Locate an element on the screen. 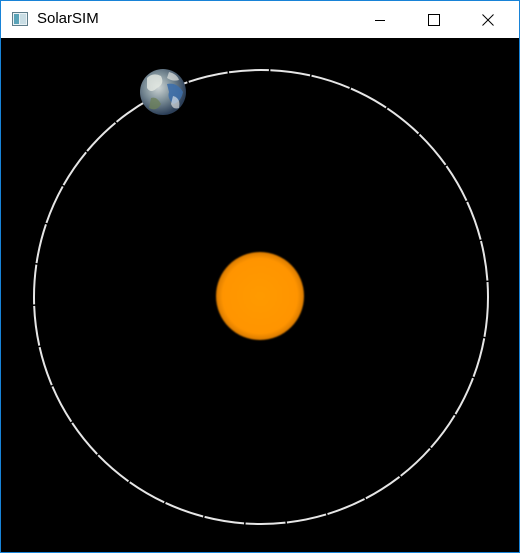 The image size is (520, 553). close-button is located at coordinates (488, 19).